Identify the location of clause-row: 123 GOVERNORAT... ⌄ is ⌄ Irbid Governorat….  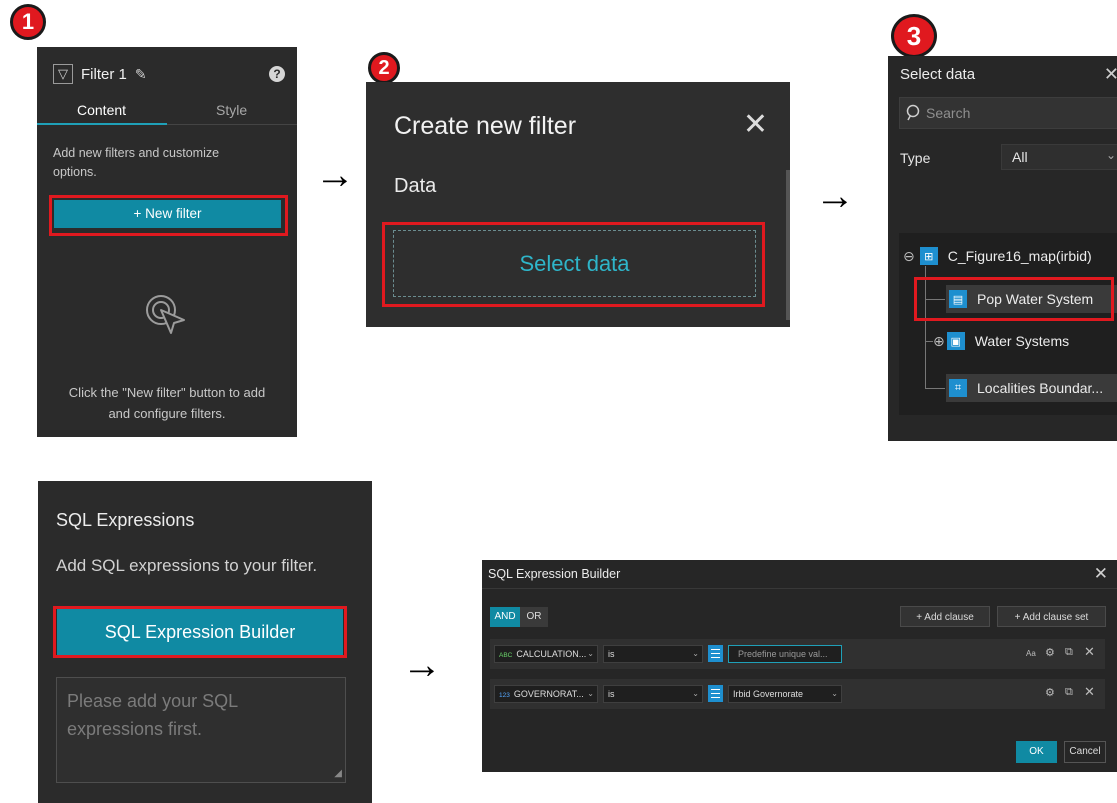
(797, 694).